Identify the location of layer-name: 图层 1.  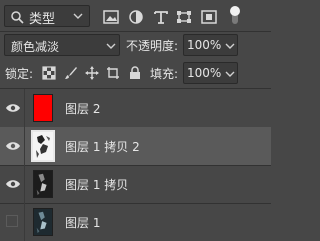
(82, 222).